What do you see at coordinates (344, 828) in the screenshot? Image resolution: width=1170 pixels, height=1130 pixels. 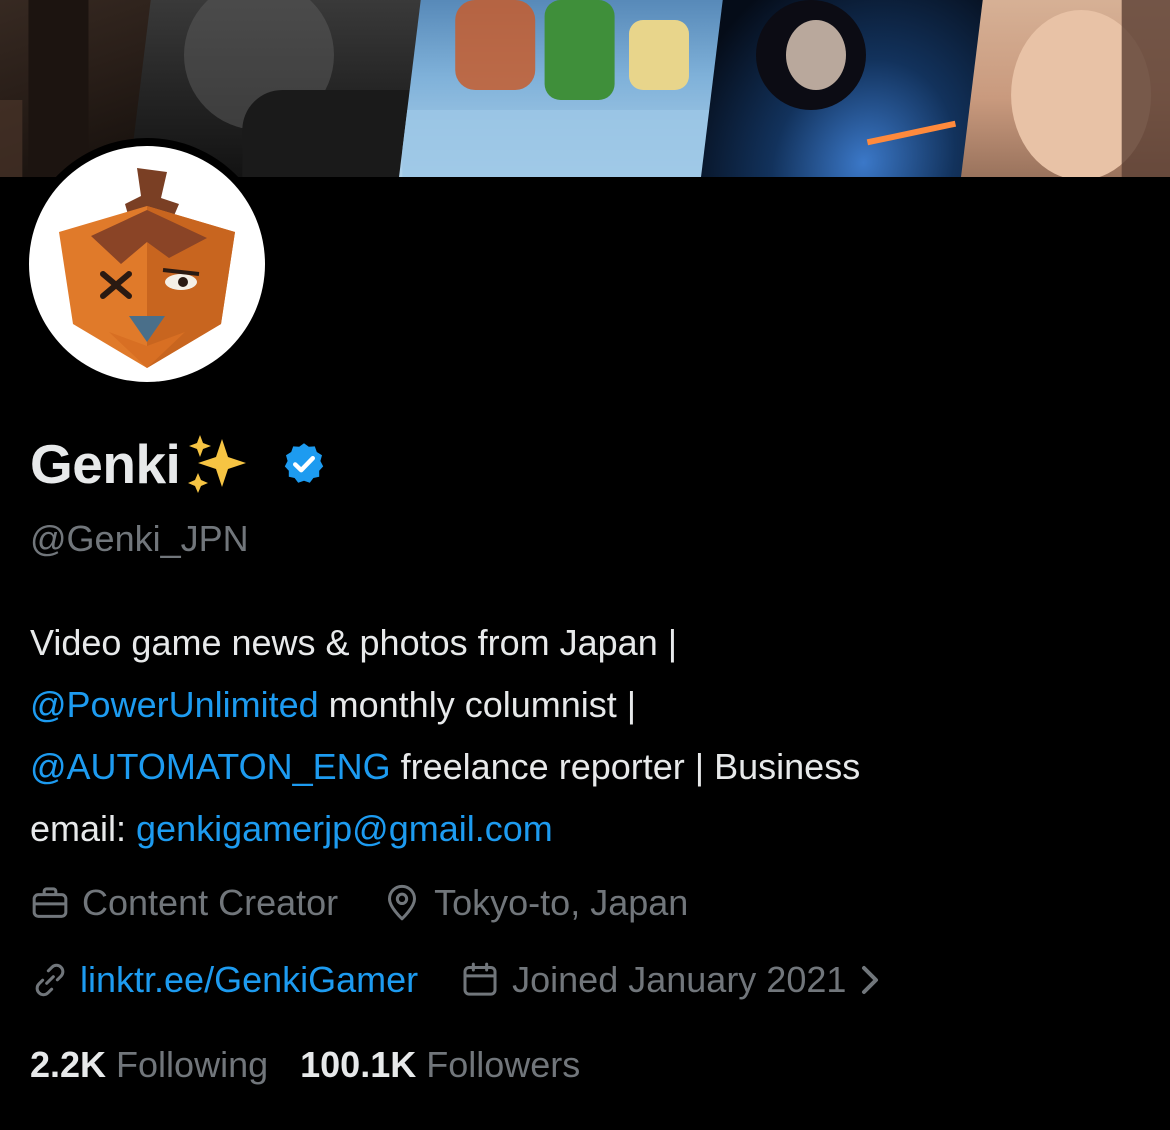 I see `email-link: genkigamerjp@gmail.com` at bounding box center [344, 828].